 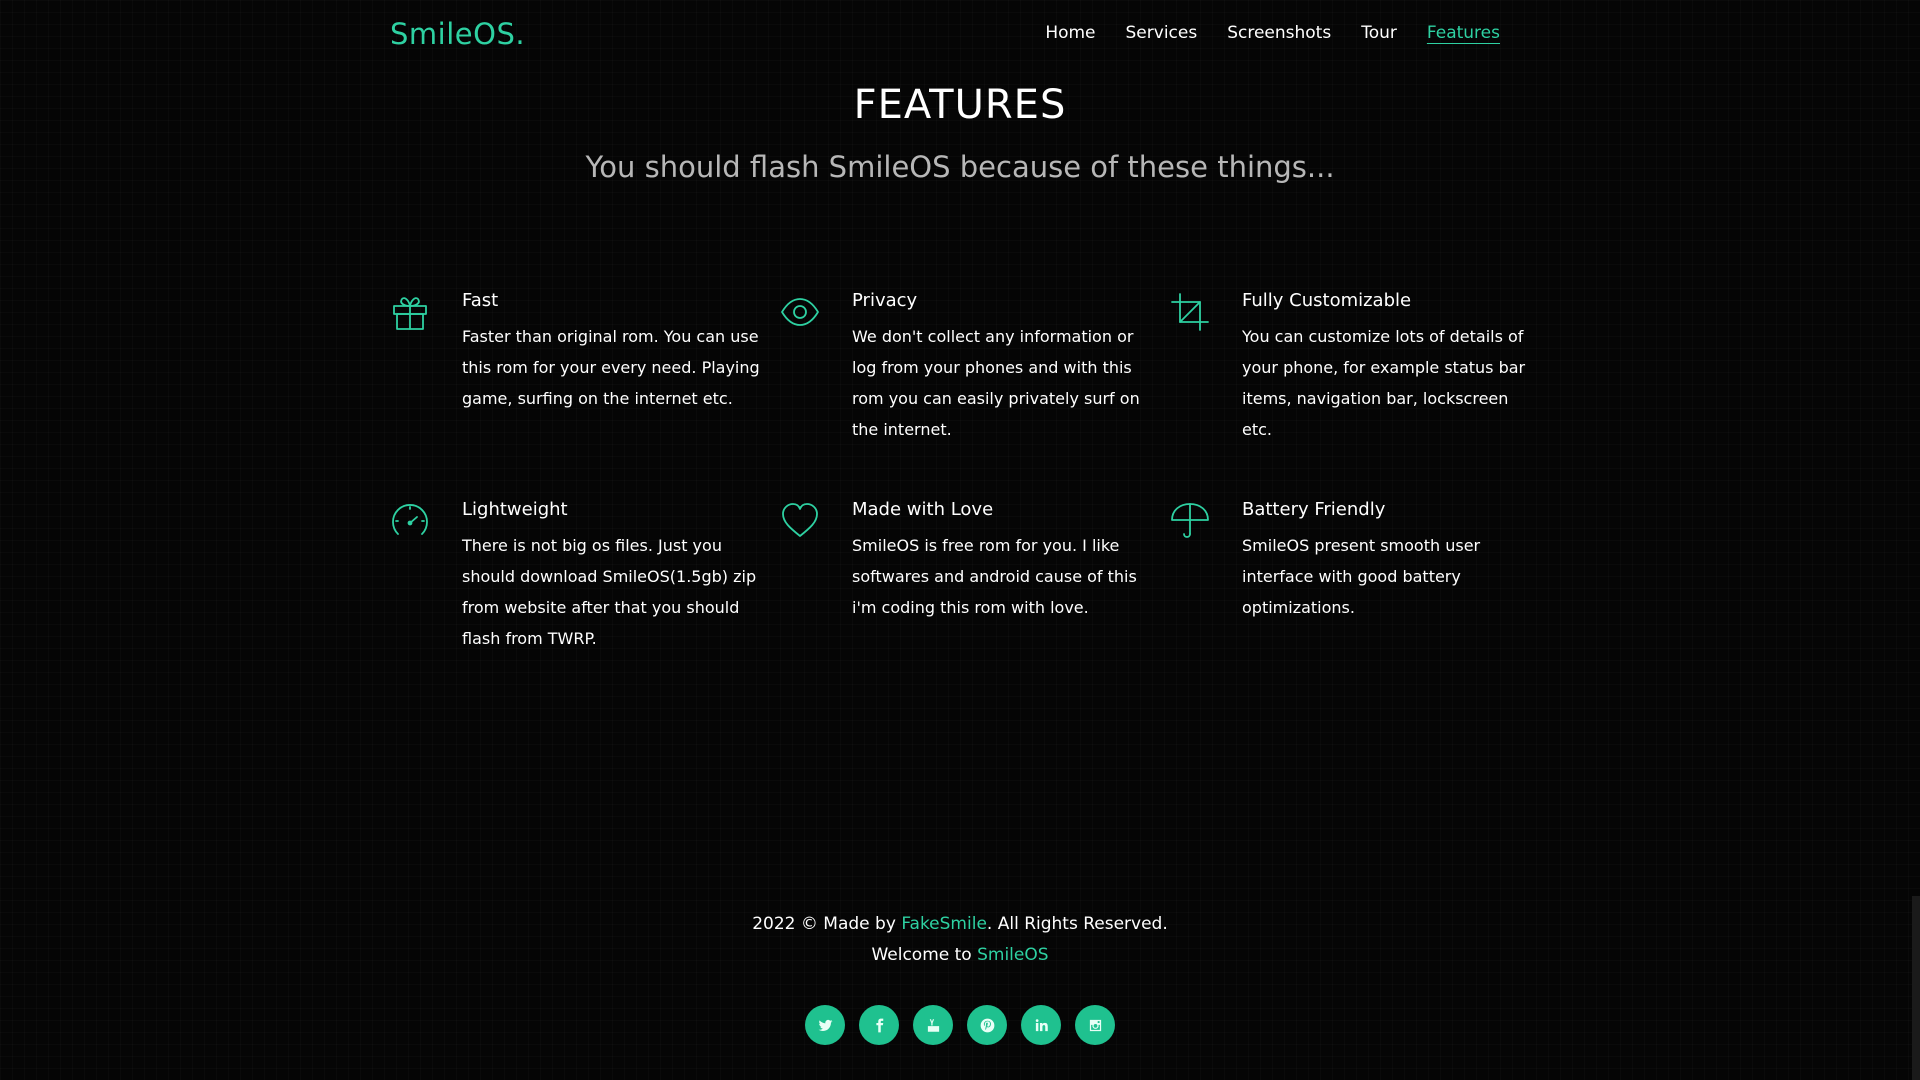 I want to click on smileos-link: SmileOS, so click(x=1012, y=955).